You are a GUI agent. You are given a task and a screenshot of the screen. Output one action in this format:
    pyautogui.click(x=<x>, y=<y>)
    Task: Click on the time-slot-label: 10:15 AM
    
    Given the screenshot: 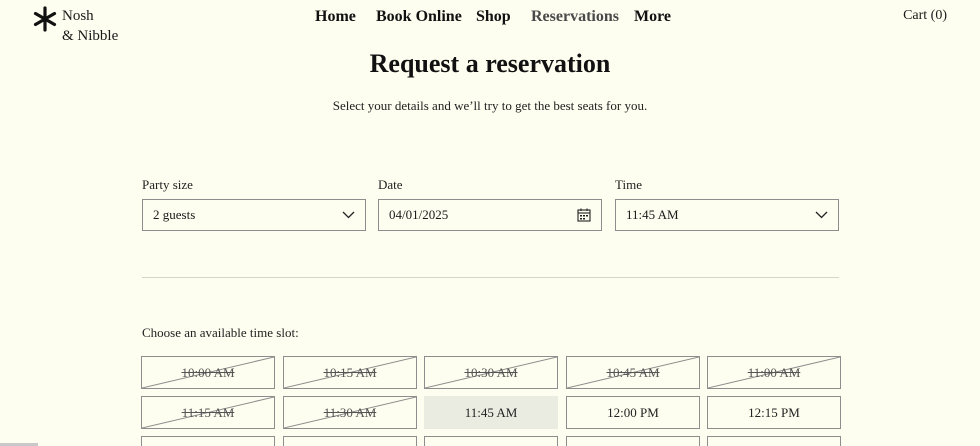 What is the action you would take?
    pyautogui.click(x=350, y=372)
    